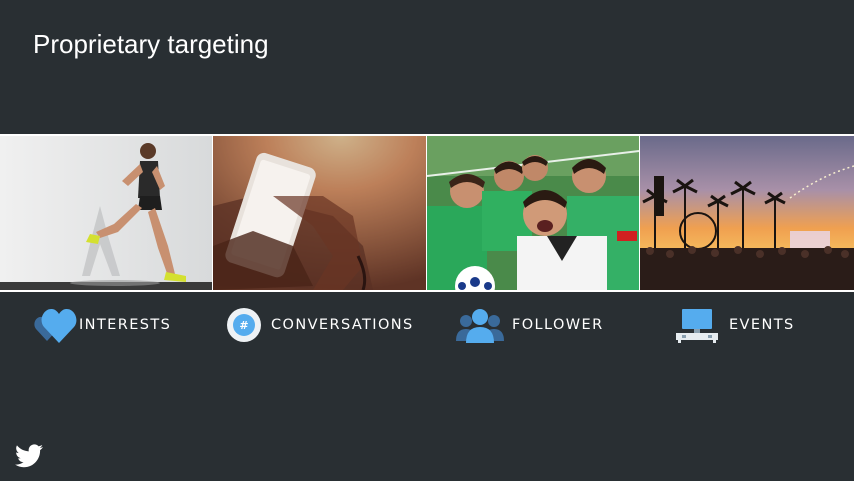 Image resolution: width=854 pixels, height=481 pixels. What do you see at coordinates (106, 213) in the screenshot?
I see `runner-photo` at bounding box center [106, 213].